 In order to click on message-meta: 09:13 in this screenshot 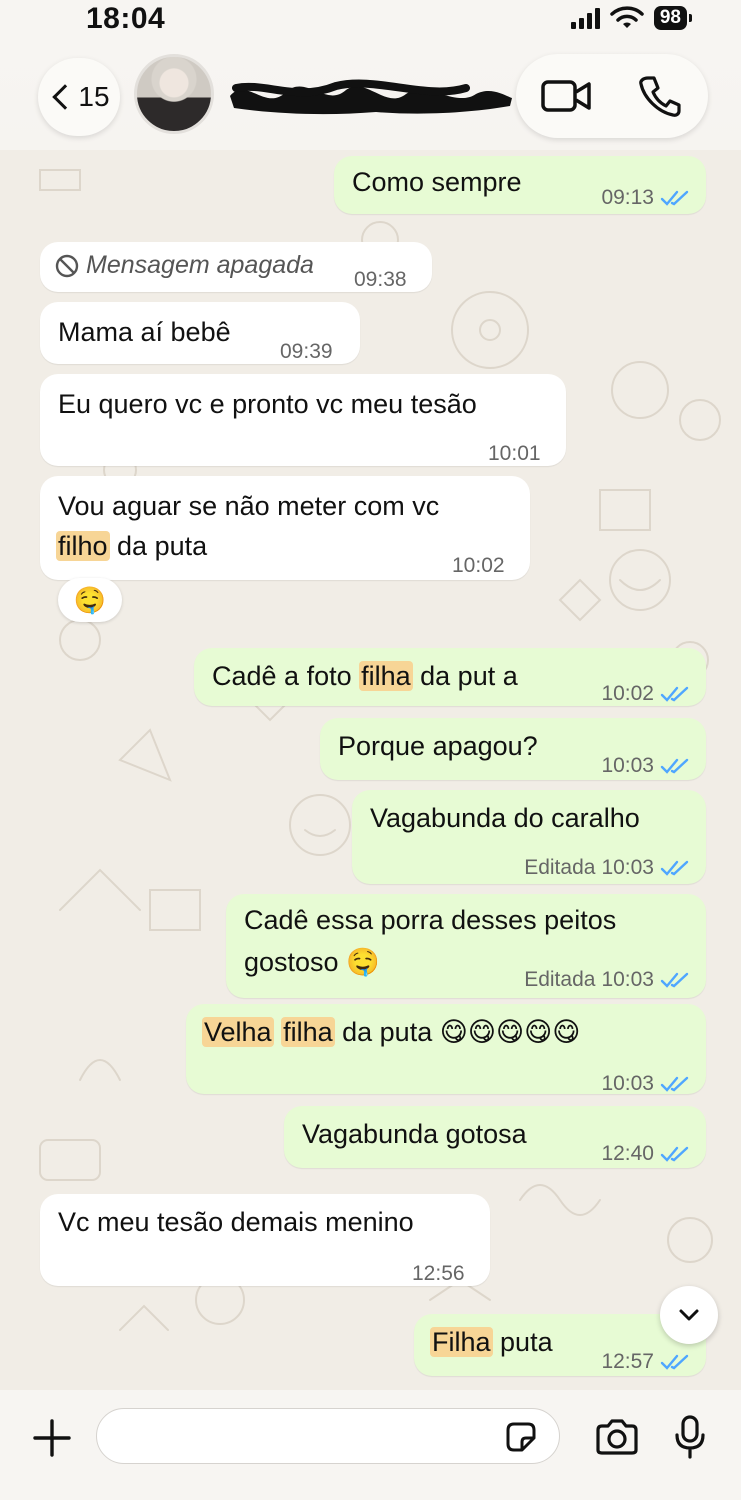, I will do `click(645, 198)`.